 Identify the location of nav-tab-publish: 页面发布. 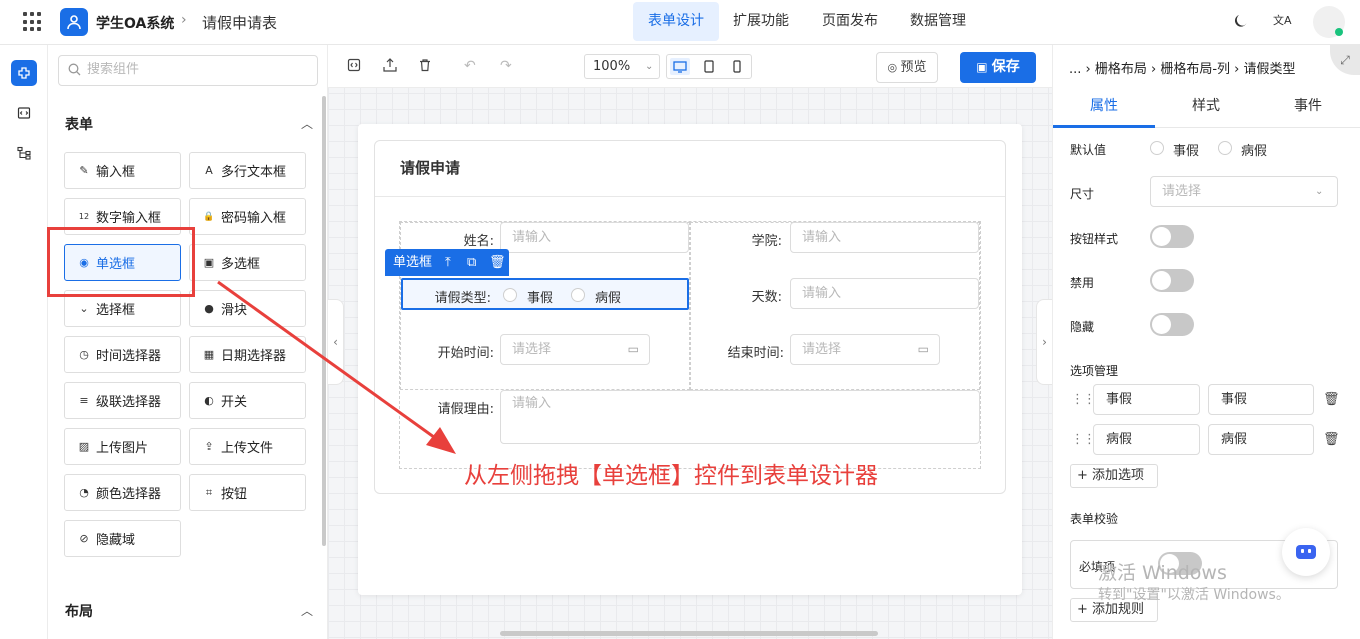
(850, 21).